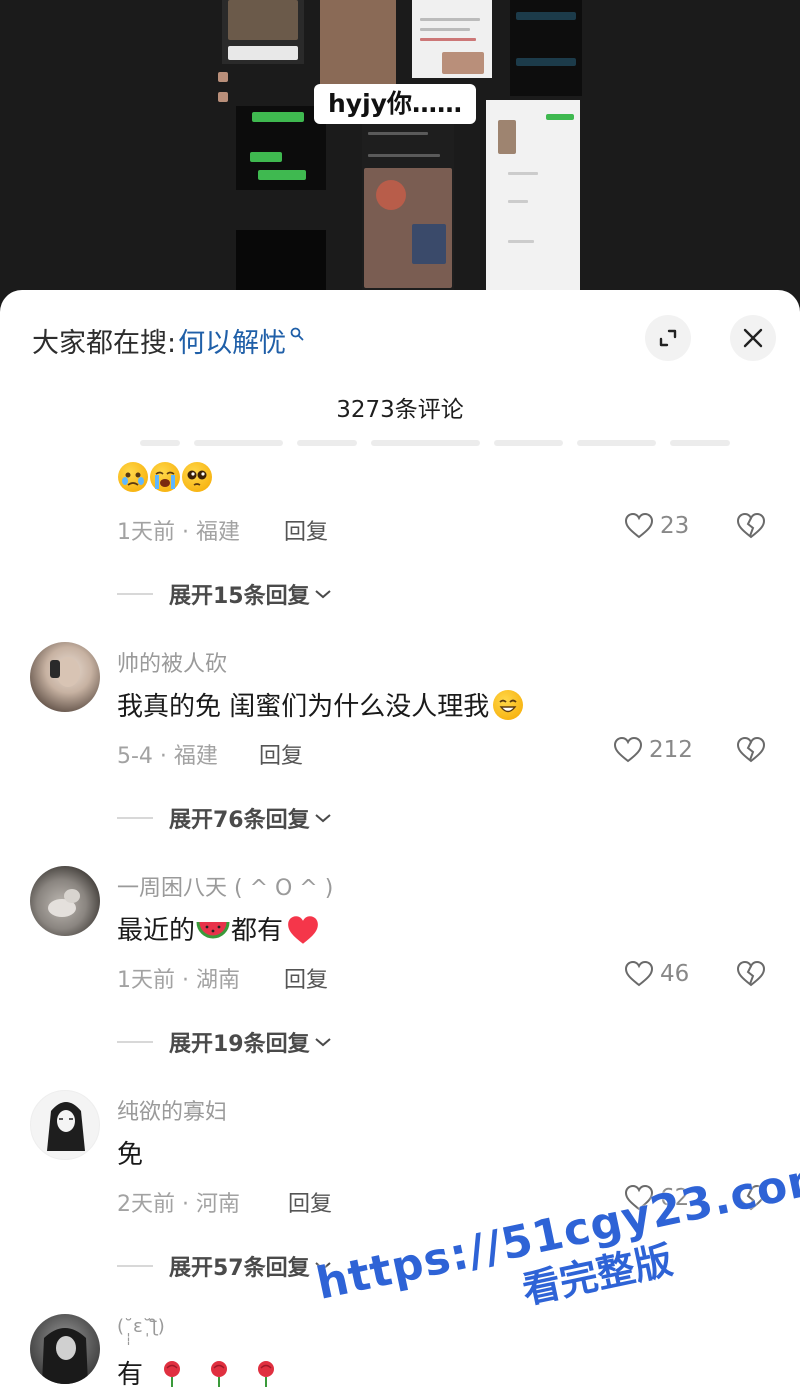 This screenshot has width=800, height=1399. Describe the element at coordinates (303, 707) in the screenshot. I see `comment-text-content: 我真的免 闺蜜们为什么没人理我` at that location.